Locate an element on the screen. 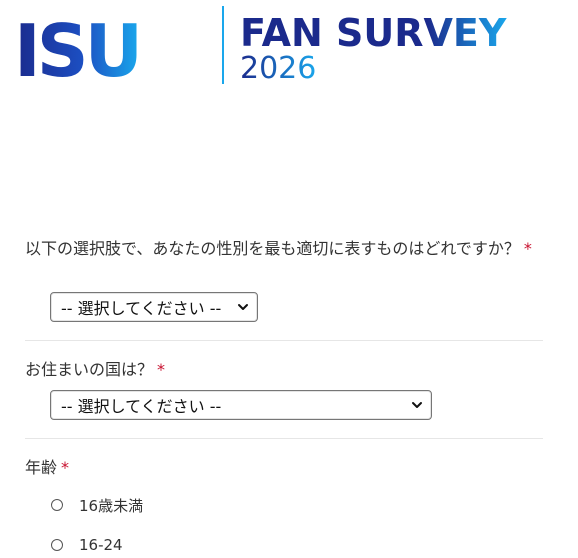 The image size is (578, 558). question-text: 以下の選択肢で、あなたの性別を最も適切に表すものはどれですか？ is located at coordinates (272, 248).